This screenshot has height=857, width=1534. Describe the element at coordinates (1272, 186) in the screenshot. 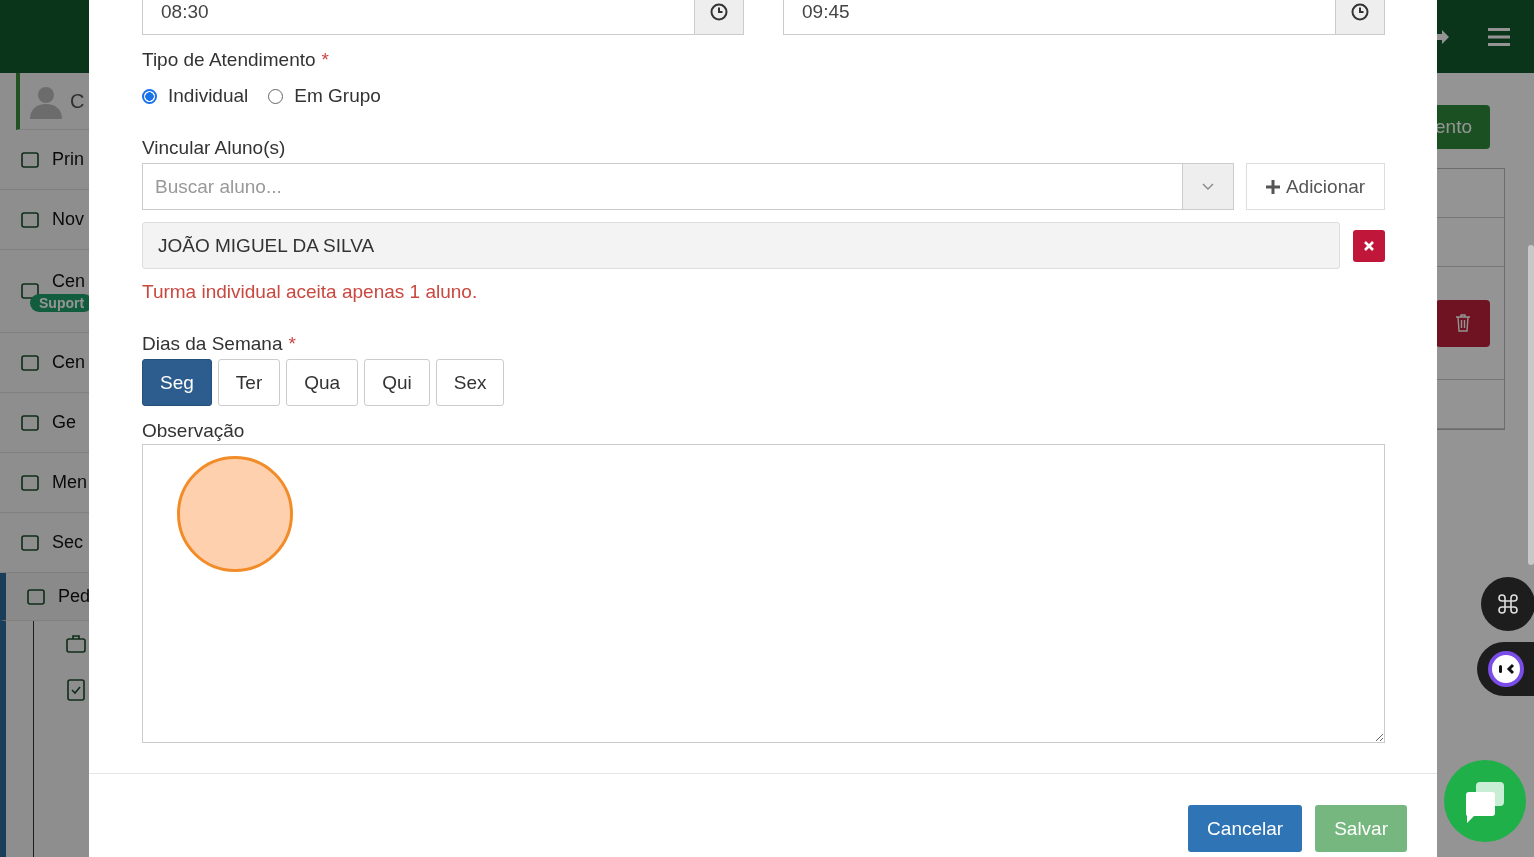

I see `plus-icon` at that location.